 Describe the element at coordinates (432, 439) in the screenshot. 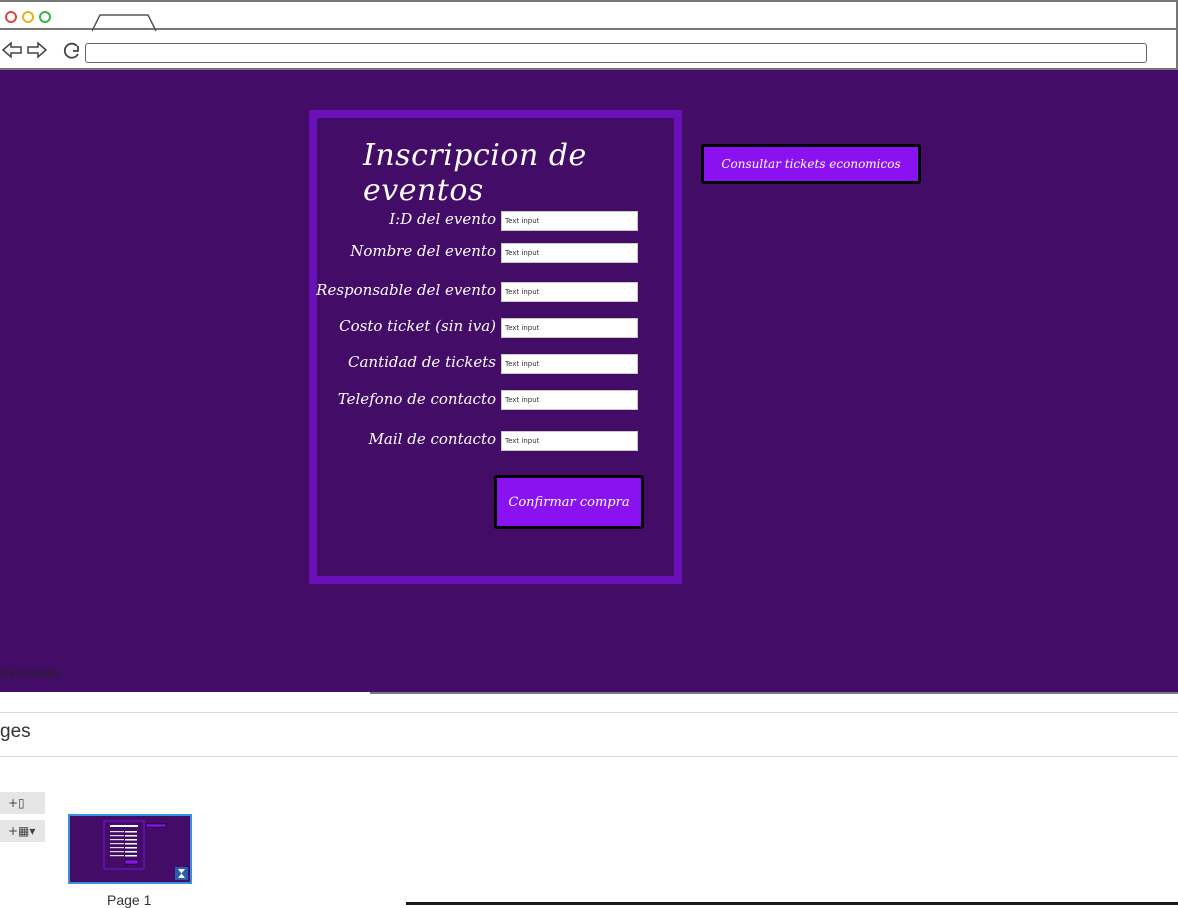

I see `label-contact-mail: Mail de contacto` at that location.